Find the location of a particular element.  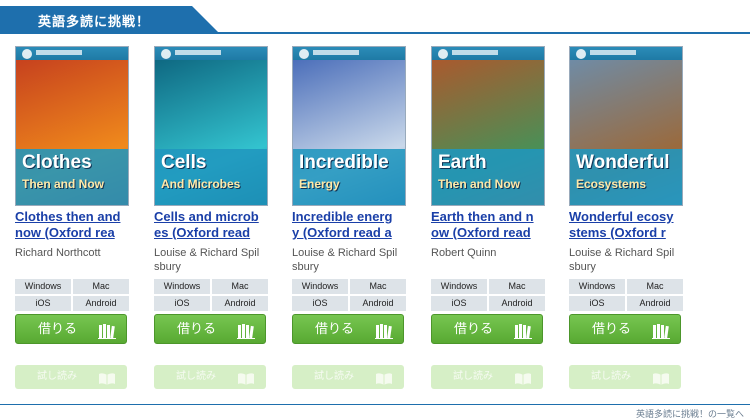

book-author: Richard Northcott is located at coordinates (58, 253).